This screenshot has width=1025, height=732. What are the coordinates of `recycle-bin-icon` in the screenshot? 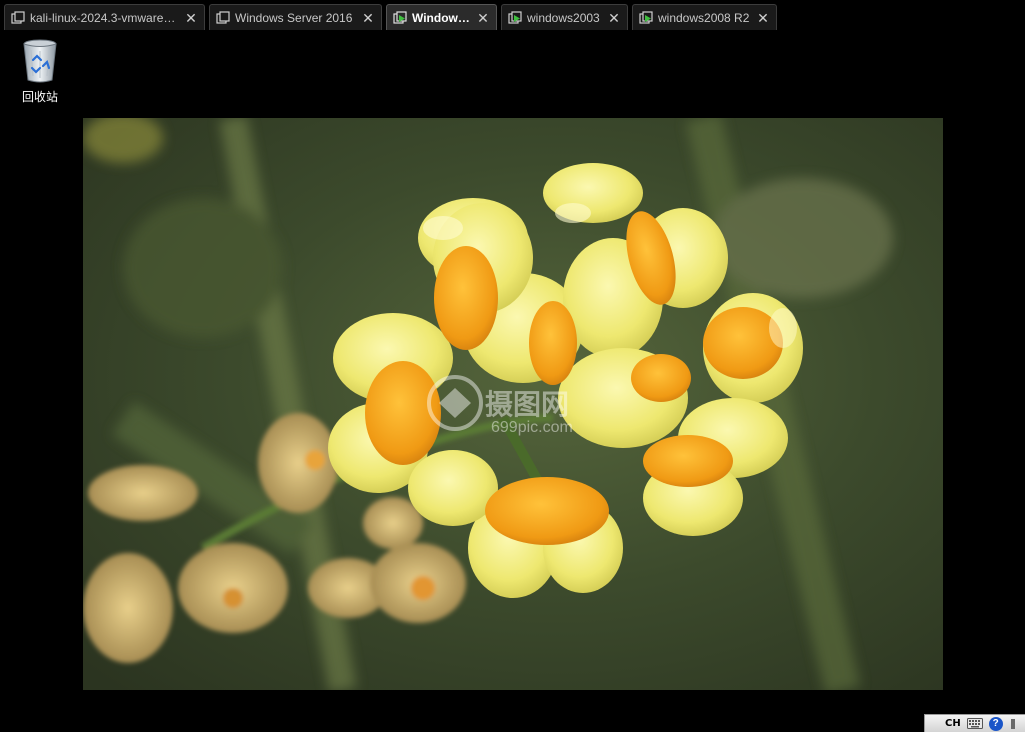 It's located at (40, 61).